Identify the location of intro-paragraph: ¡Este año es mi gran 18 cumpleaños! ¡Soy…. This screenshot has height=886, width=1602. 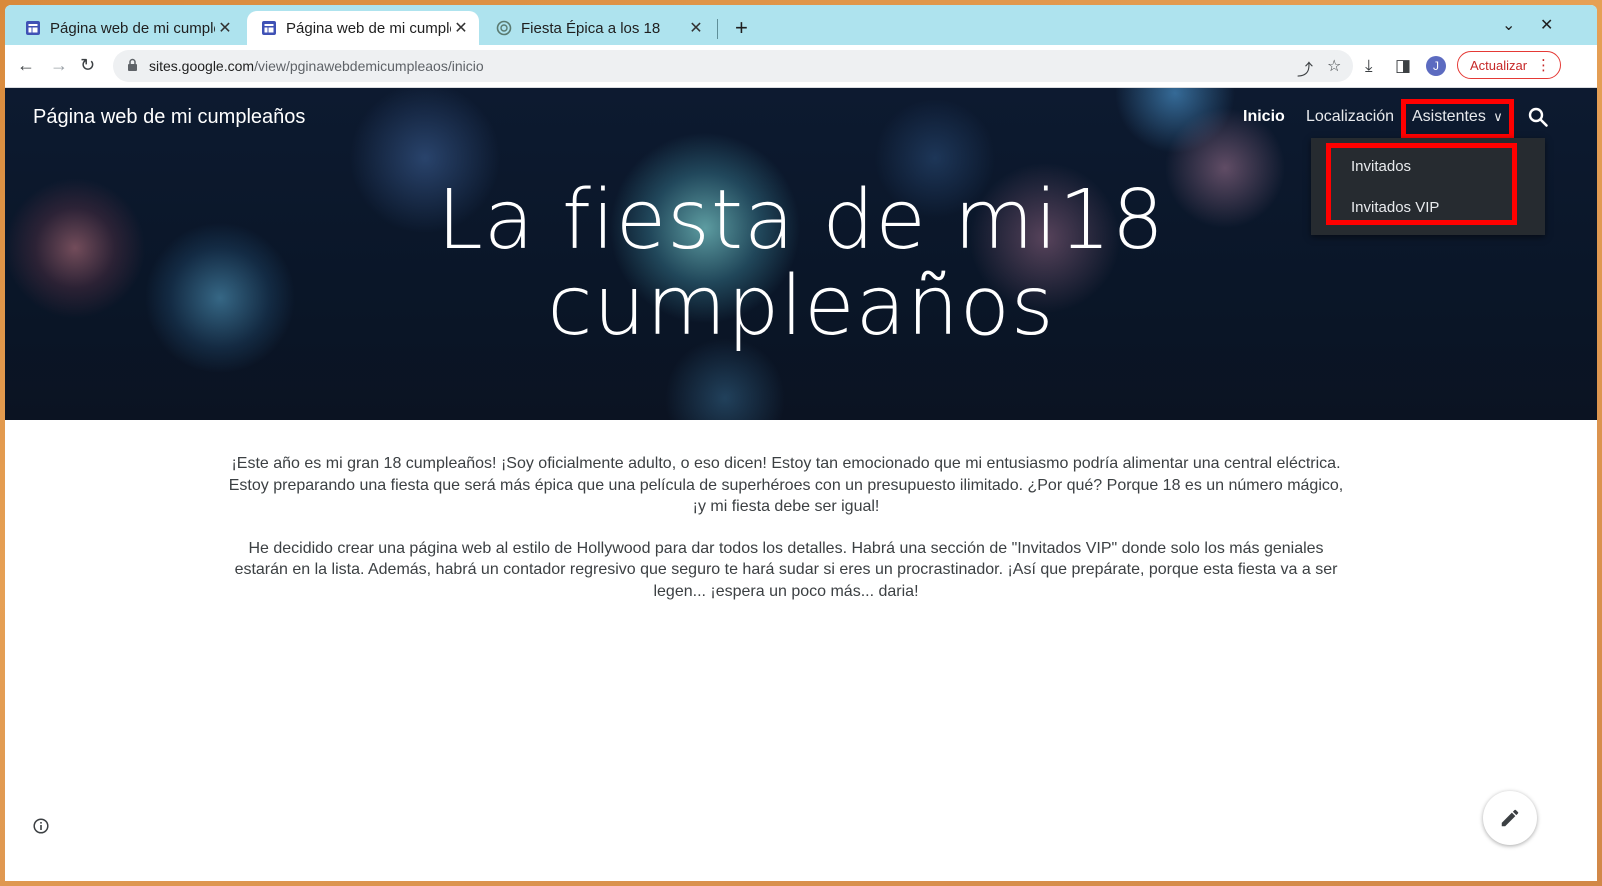
(786, 485).